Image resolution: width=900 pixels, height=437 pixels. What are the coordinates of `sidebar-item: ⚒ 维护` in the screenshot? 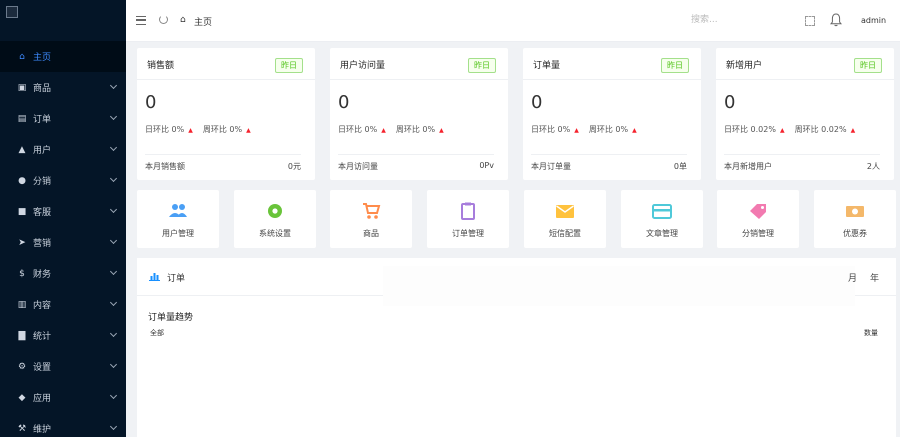 It's located at (63, 425).